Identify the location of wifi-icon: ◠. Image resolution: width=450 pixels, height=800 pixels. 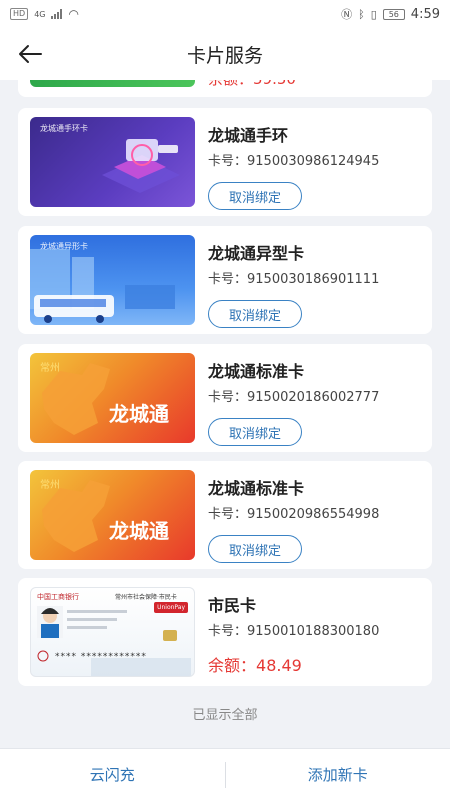
(73, 14).